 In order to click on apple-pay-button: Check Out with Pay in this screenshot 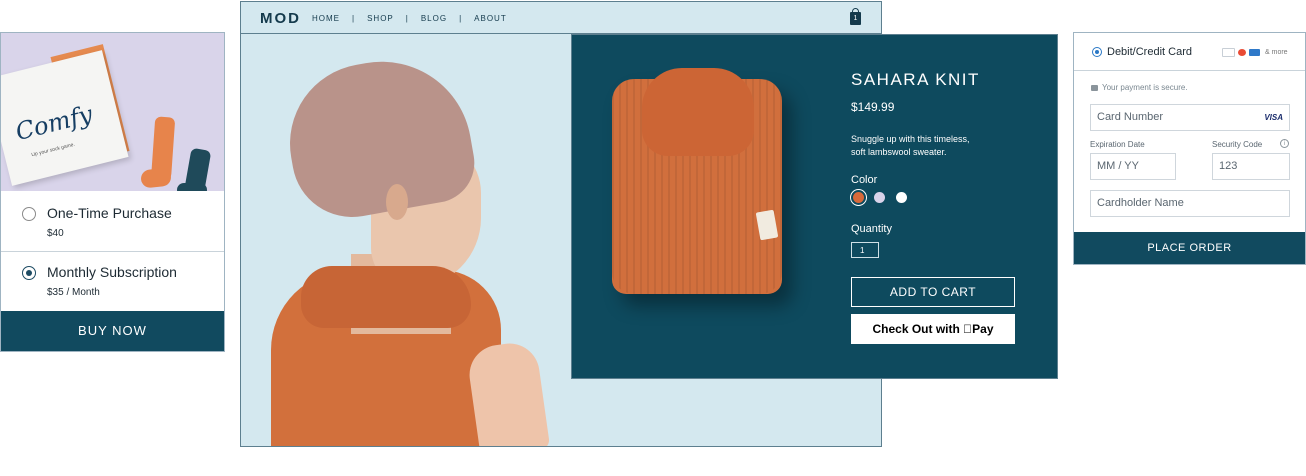, I will do `click(933, 329)`.